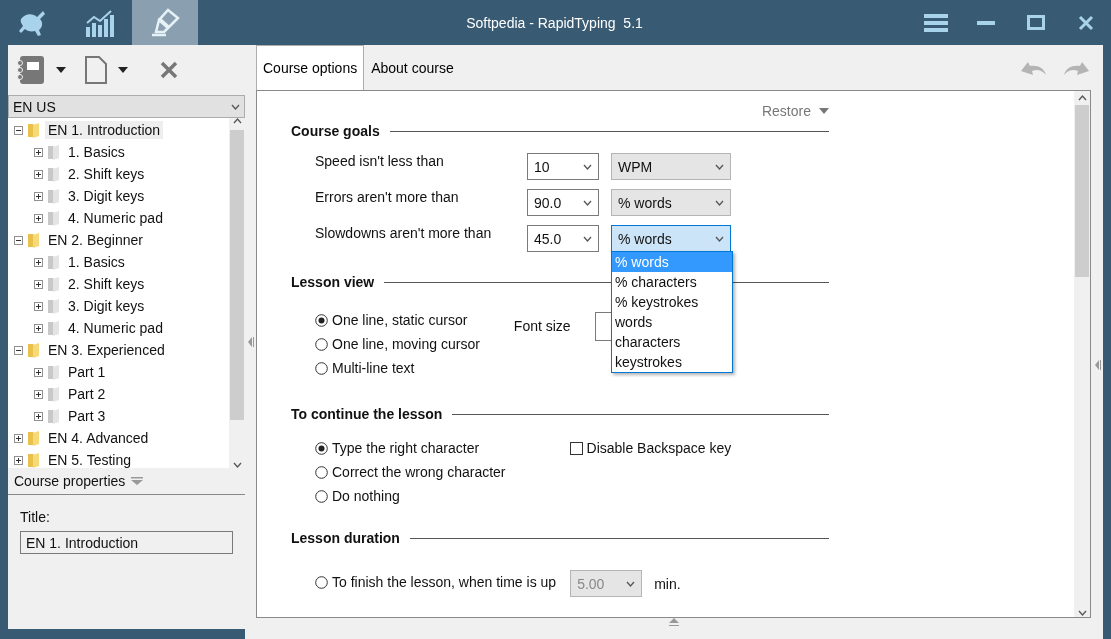  Describe the element at coordinates (373, 368) in the screenshot. I see `radio-label: Multi-line text` at that location.